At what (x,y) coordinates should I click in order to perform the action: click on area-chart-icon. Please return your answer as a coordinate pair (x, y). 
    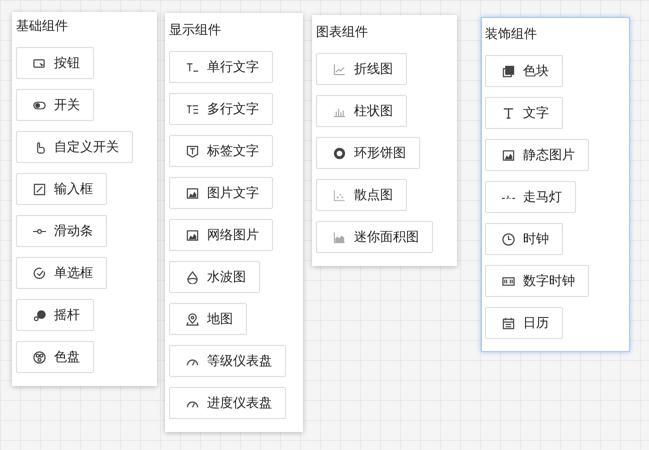
    Looking at the image, I should click on (339, 237).